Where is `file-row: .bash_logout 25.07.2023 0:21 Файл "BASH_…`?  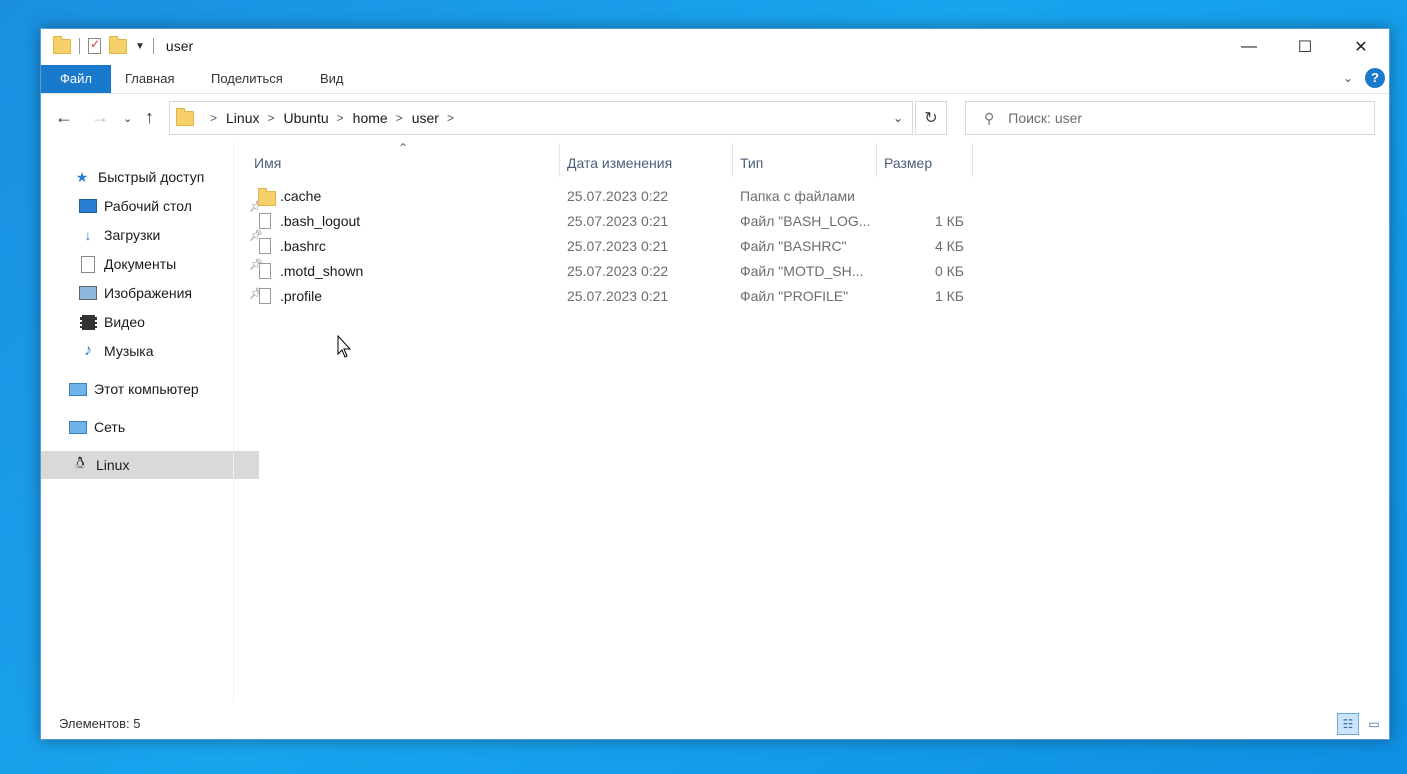
file-row: .bash_logout 25.07.2023 0:21 Файл "BASH_… is located at coordinates (614, 222).